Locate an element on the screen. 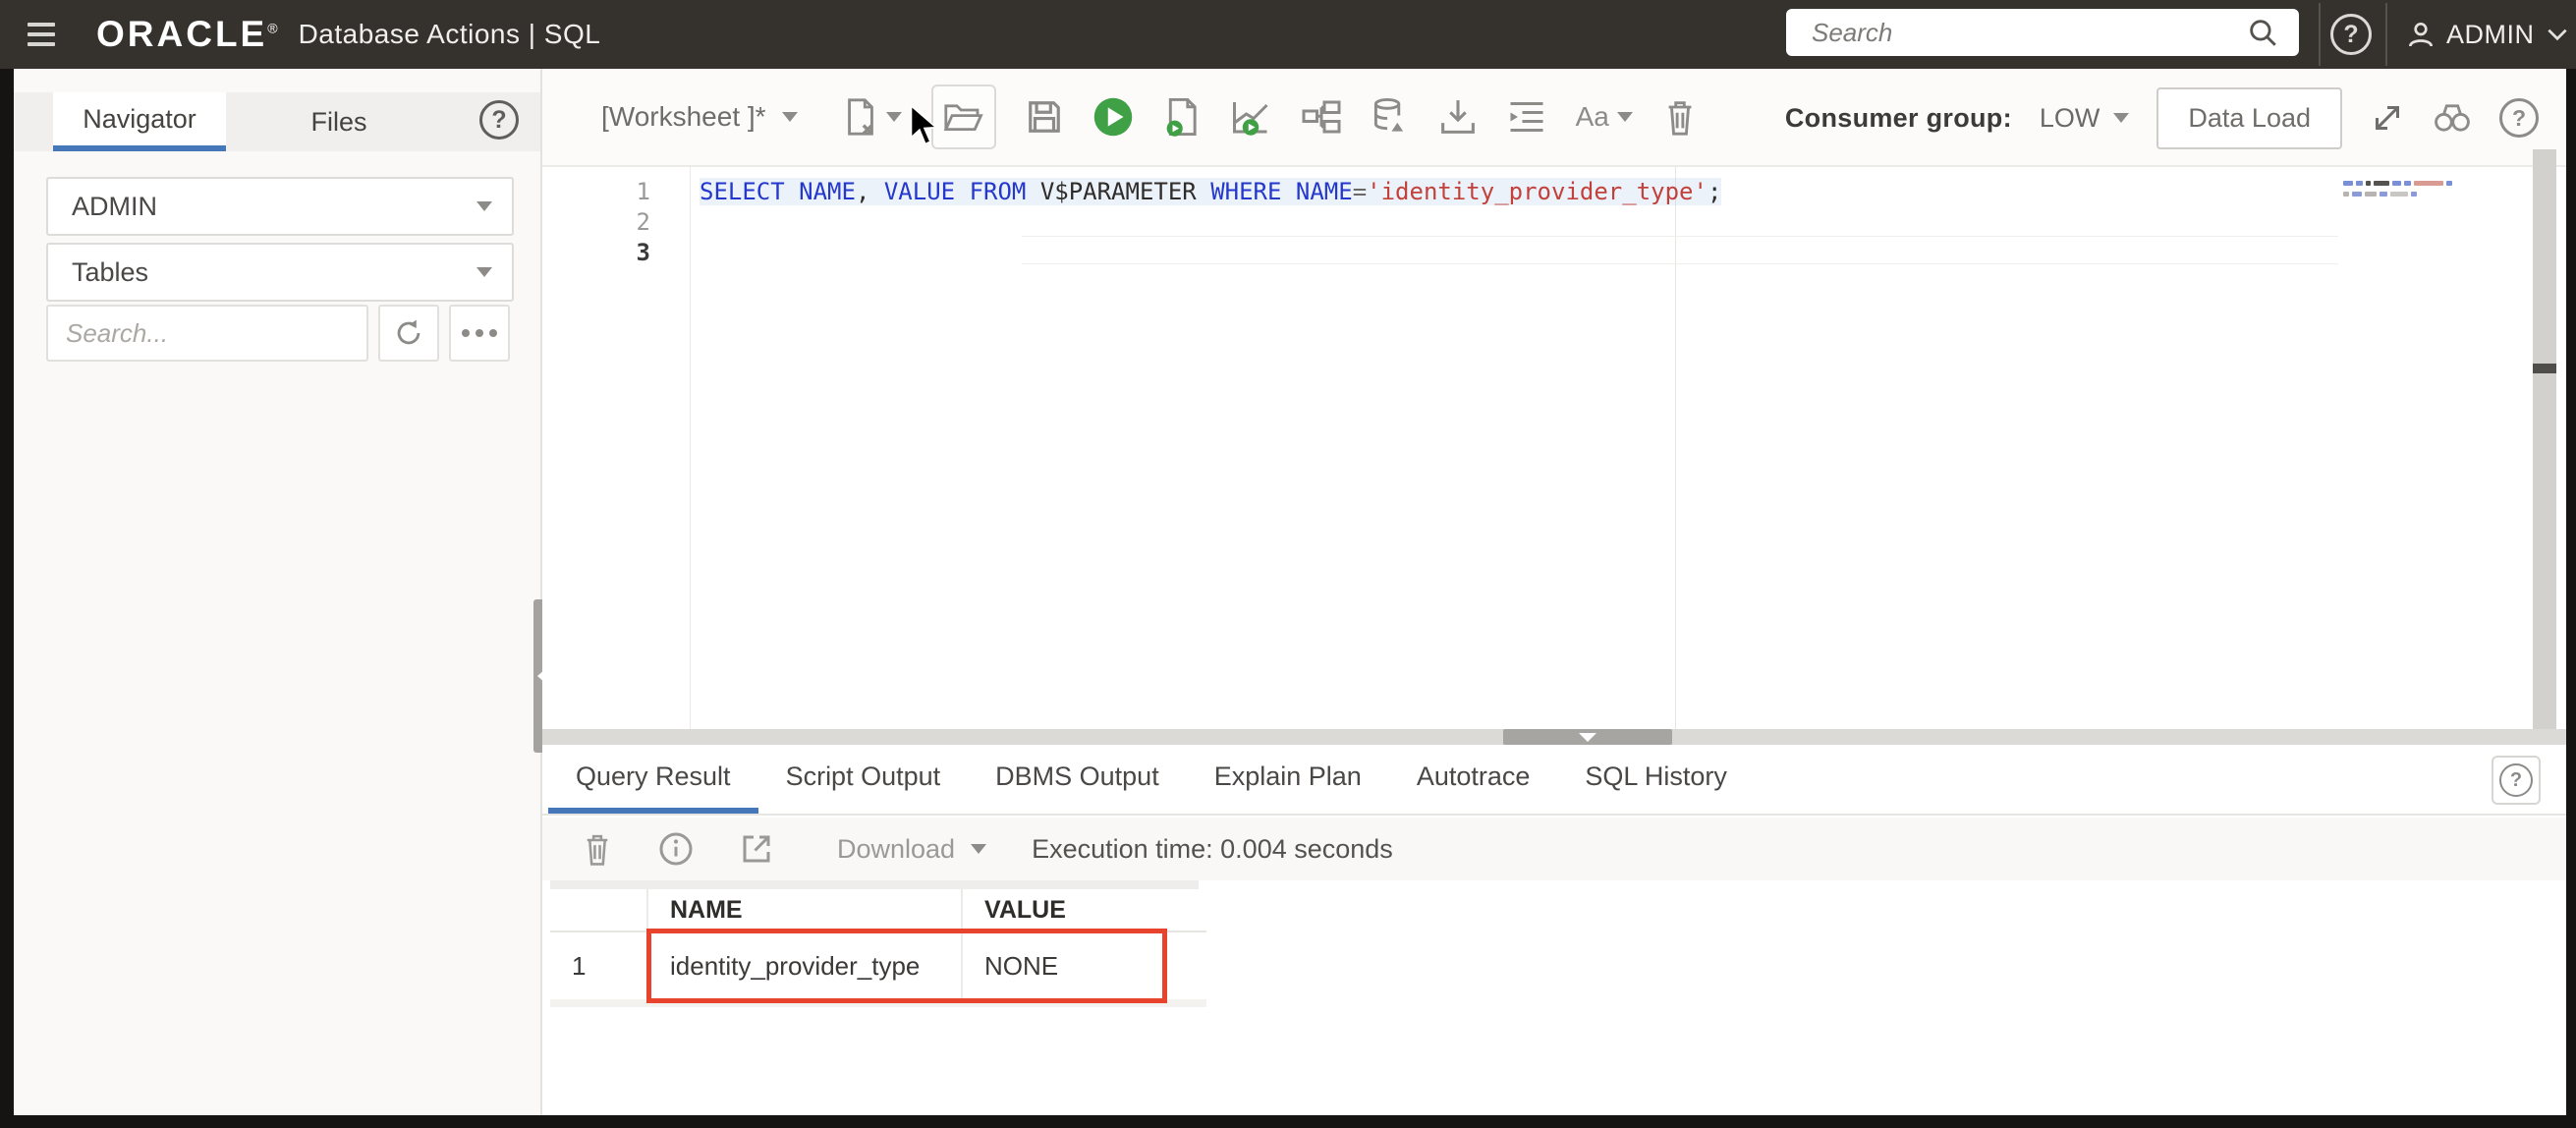 The image size is (2576, 1128). tab-explain-plan: Explain Plan is located at coordinates (1288, 779).